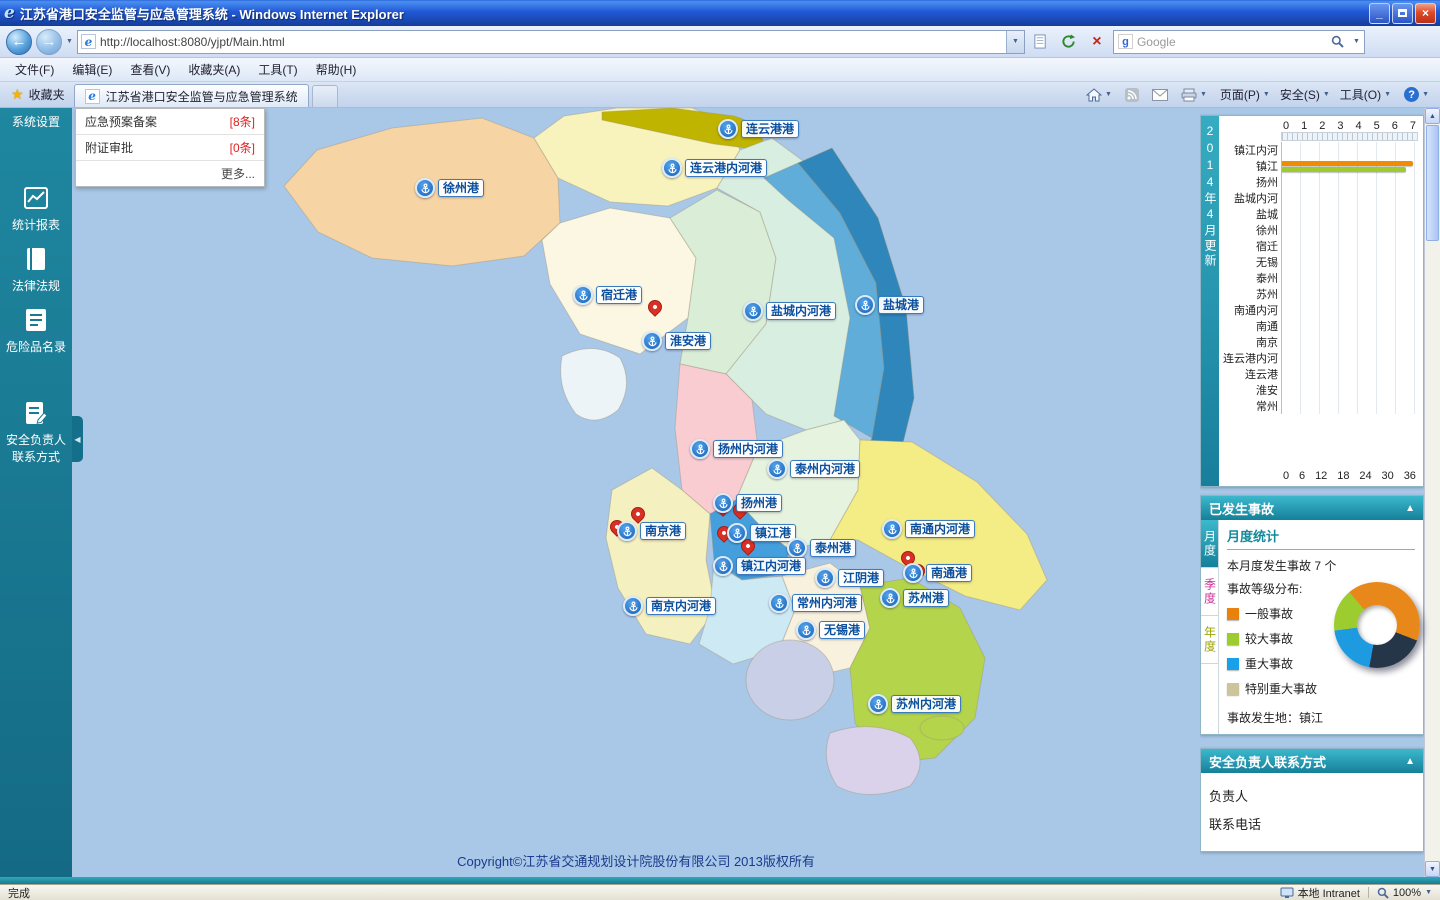 This screenshot has width=1440, height=900. I want to click on port-marker: 泰州港, so click(822, 548).